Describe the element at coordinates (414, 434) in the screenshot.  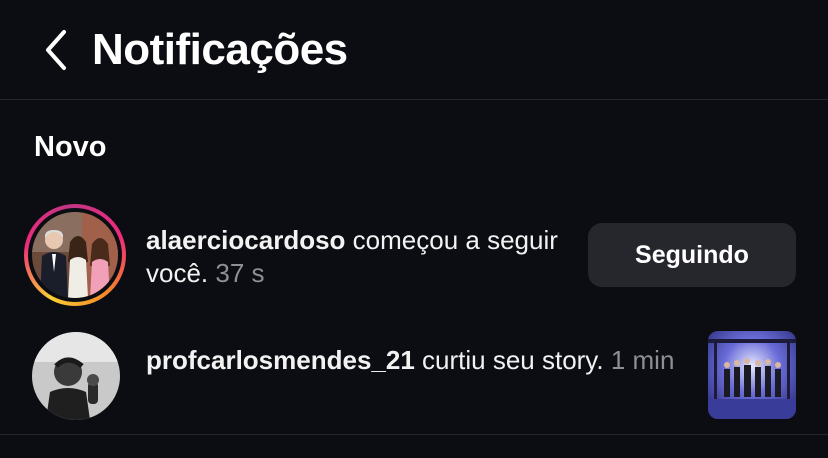
I see `divider` at that location.